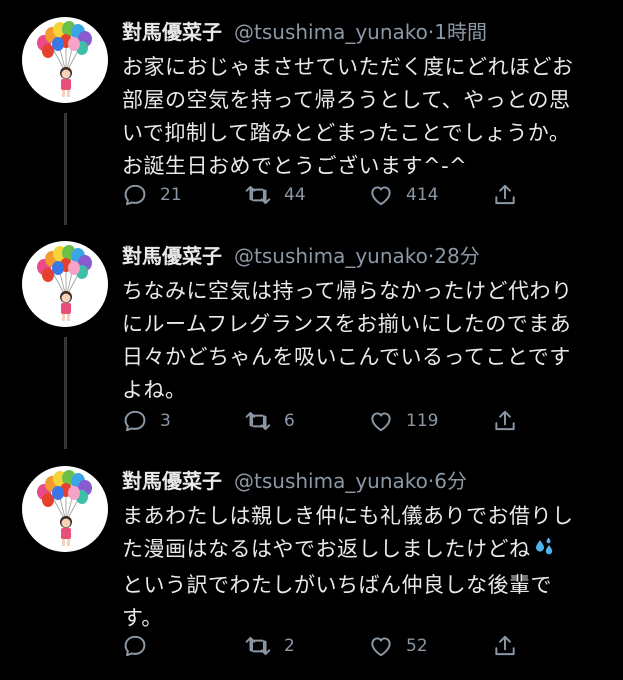 This screenshot has height=680, width=623. Describe the element at coordinates (322, 421) in the screenshot. I see `tweet-actions: 3 6 119` at that location.